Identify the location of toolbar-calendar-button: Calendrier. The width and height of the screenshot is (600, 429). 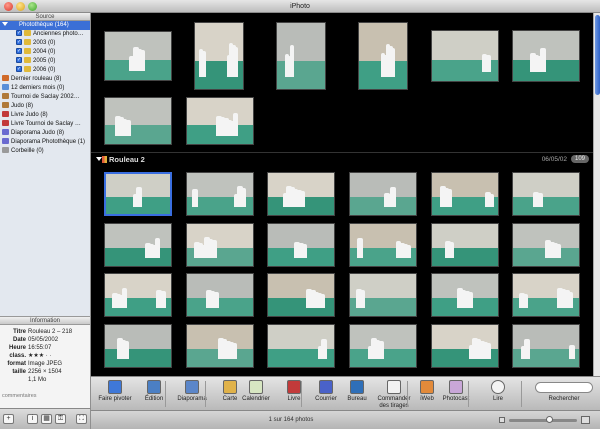
(256, 391).